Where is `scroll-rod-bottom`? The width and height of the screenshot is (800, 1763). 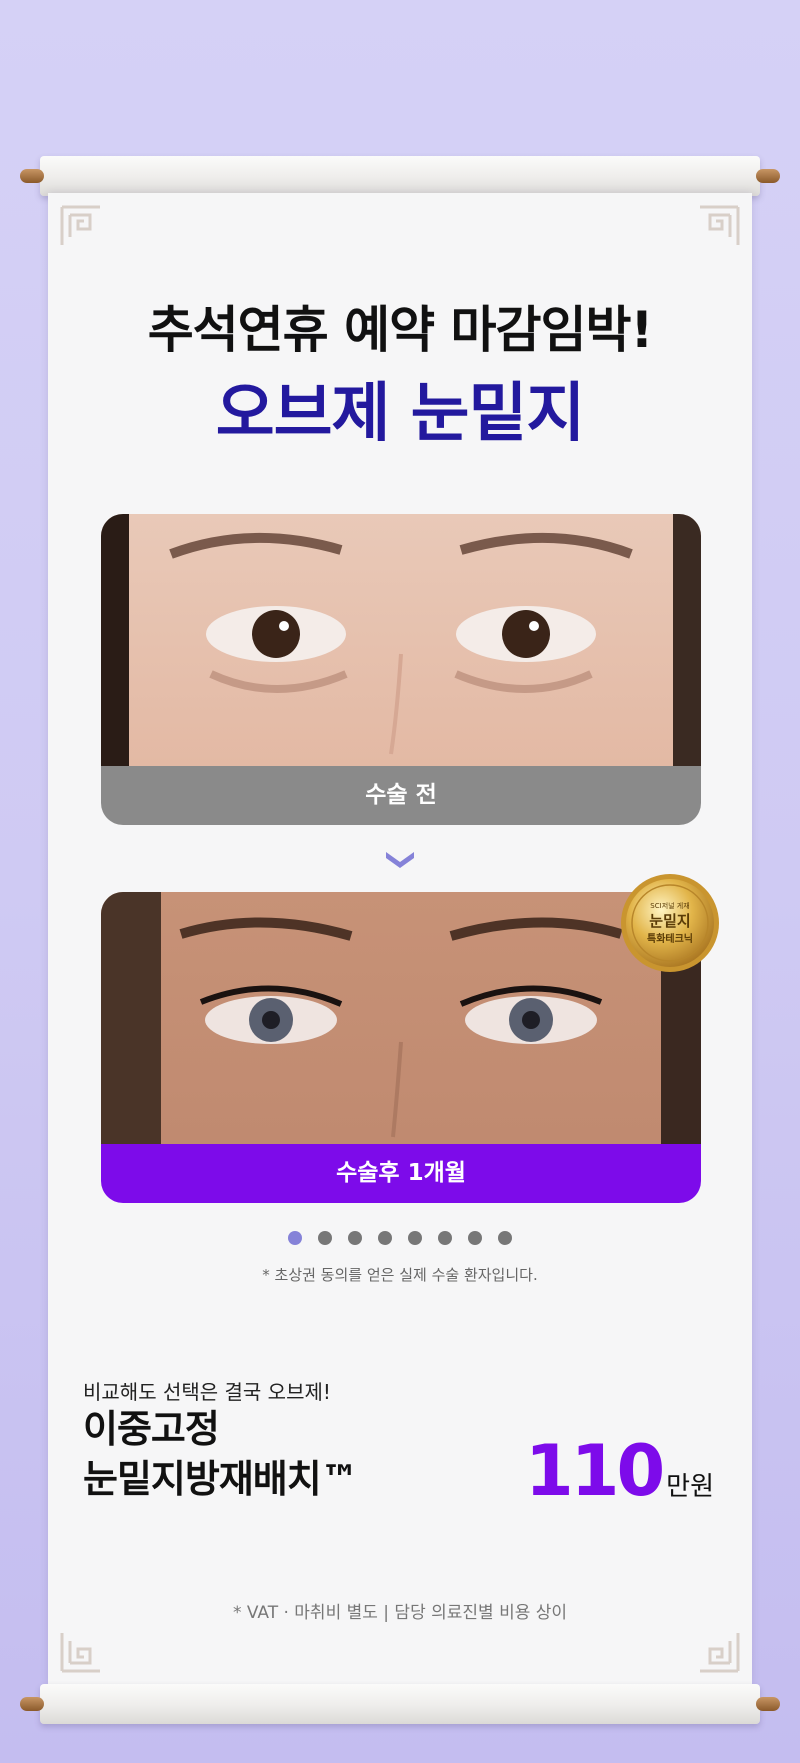
scroll-rod-bottom is located at coordinates (400, 1704).